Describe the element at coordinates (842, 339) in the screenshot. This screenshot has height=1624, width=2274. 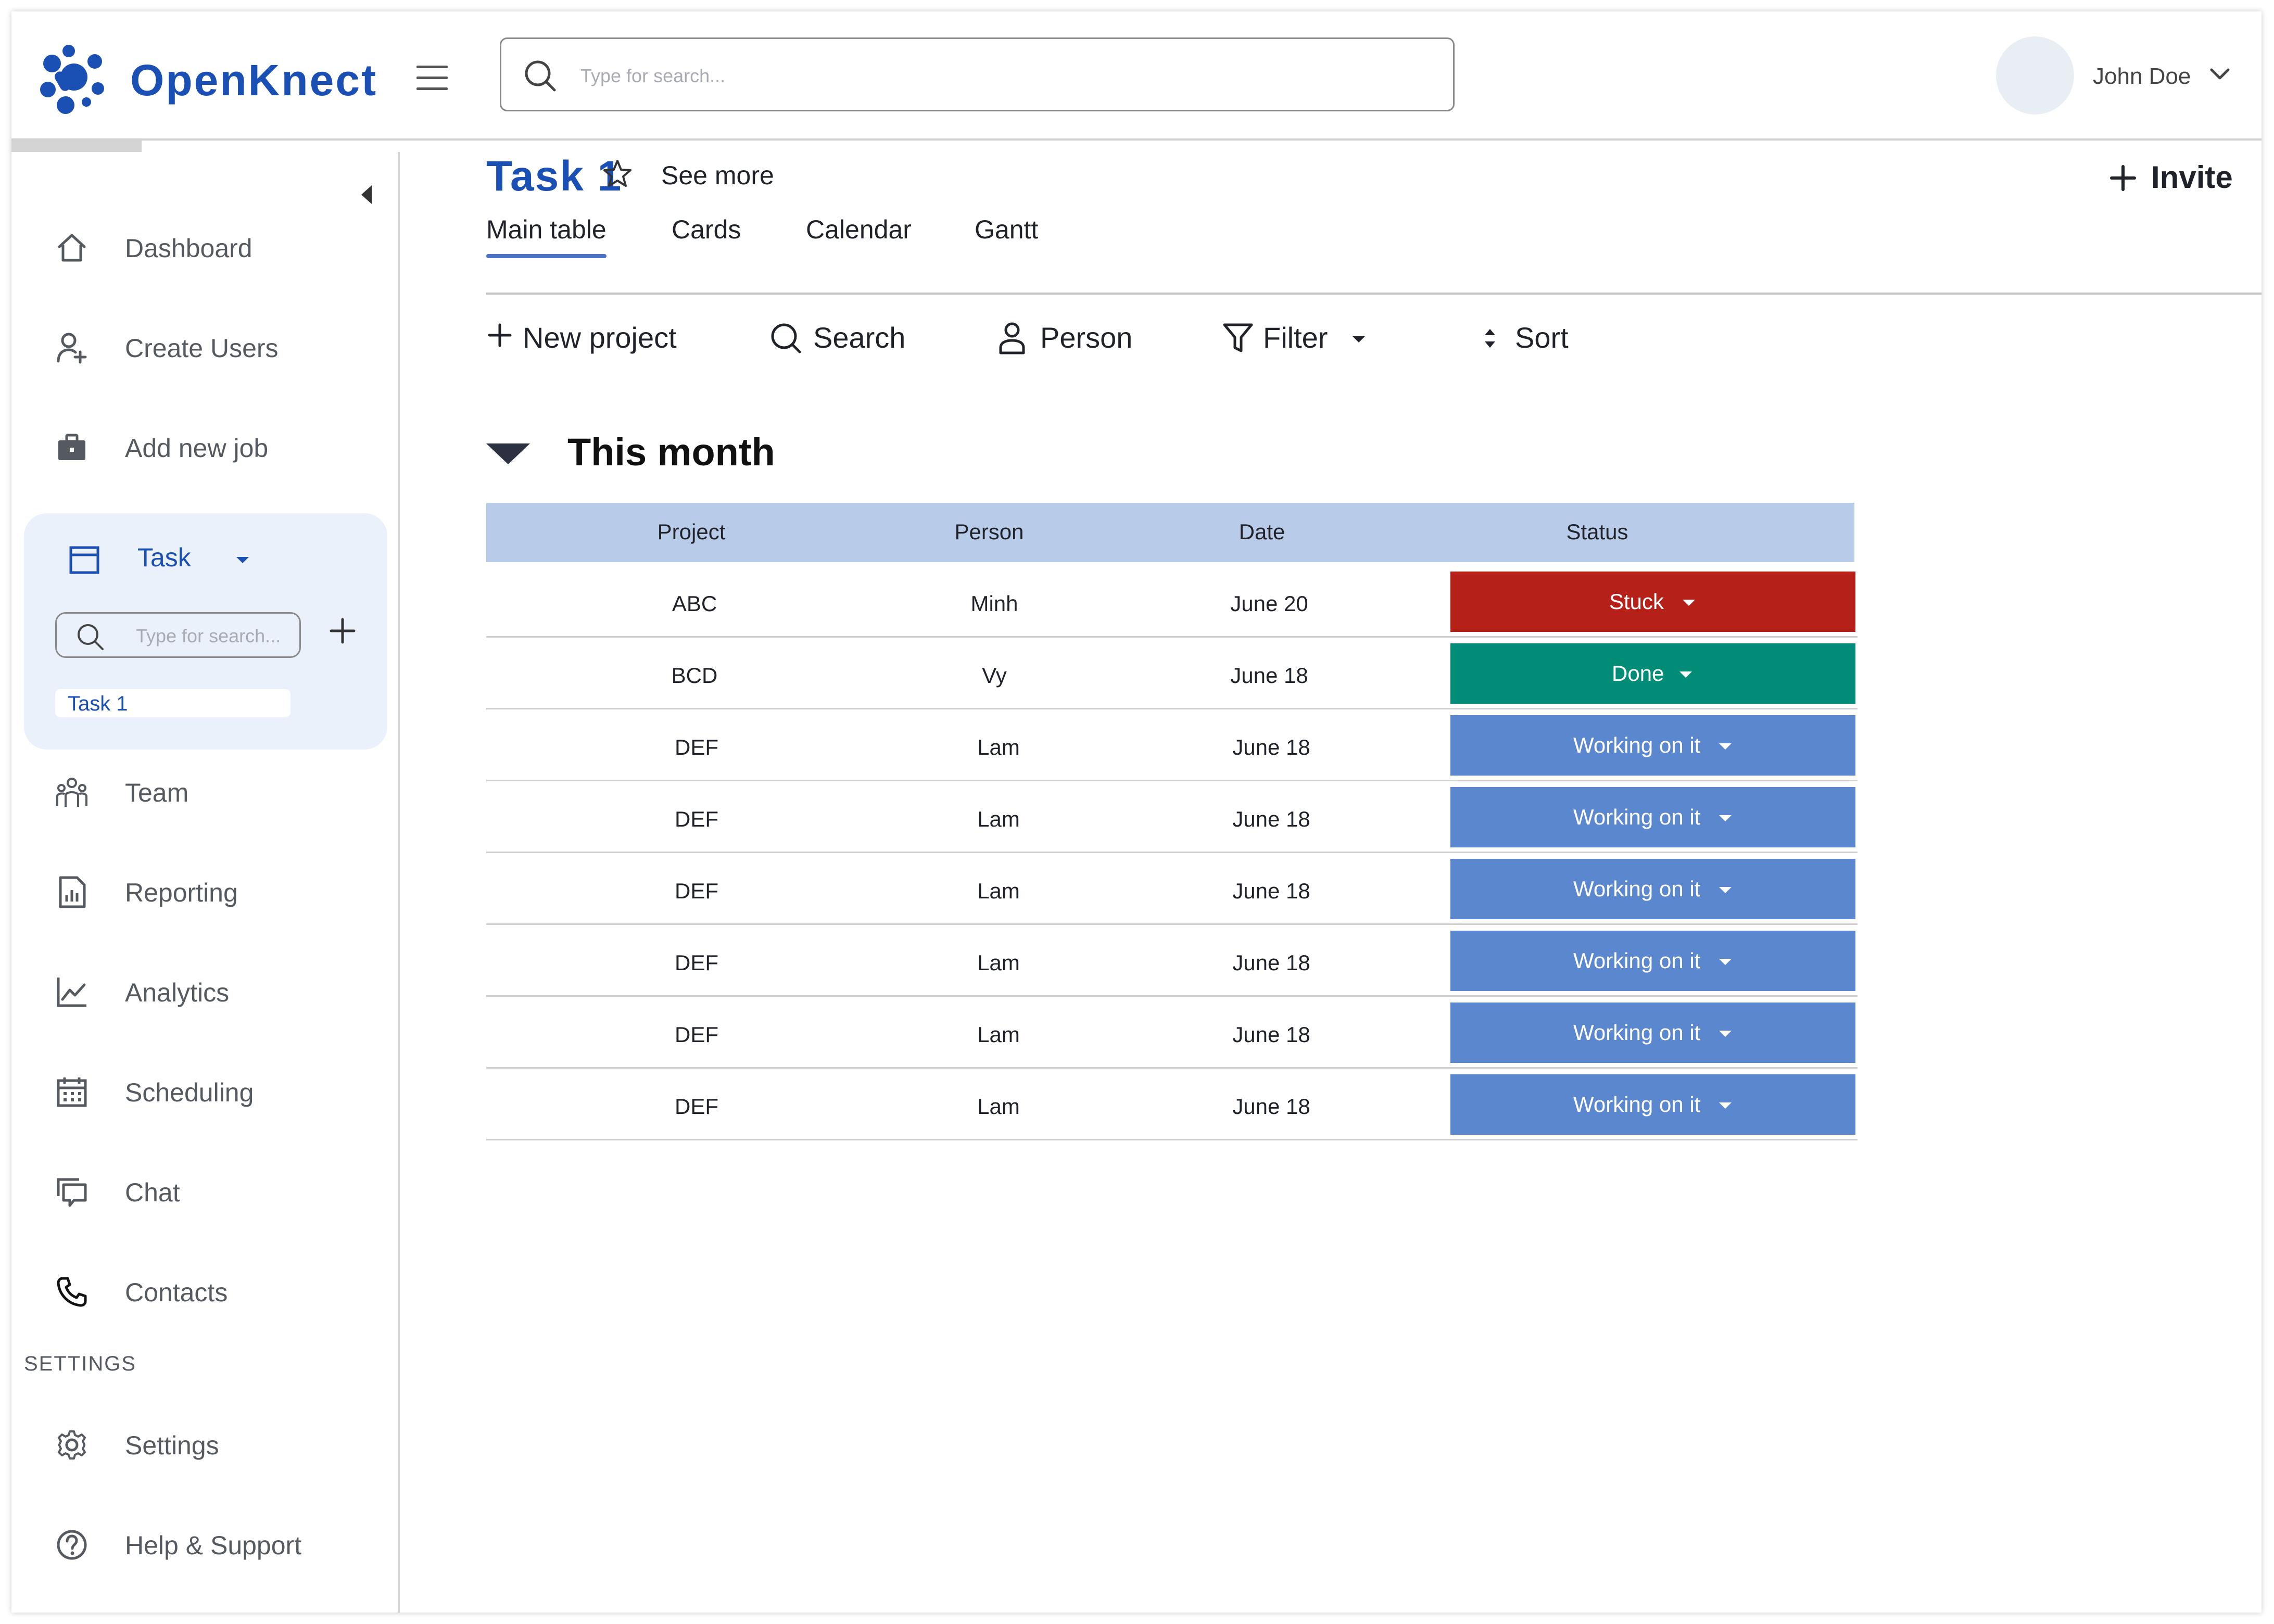
I see `search-button: Search` at that location.